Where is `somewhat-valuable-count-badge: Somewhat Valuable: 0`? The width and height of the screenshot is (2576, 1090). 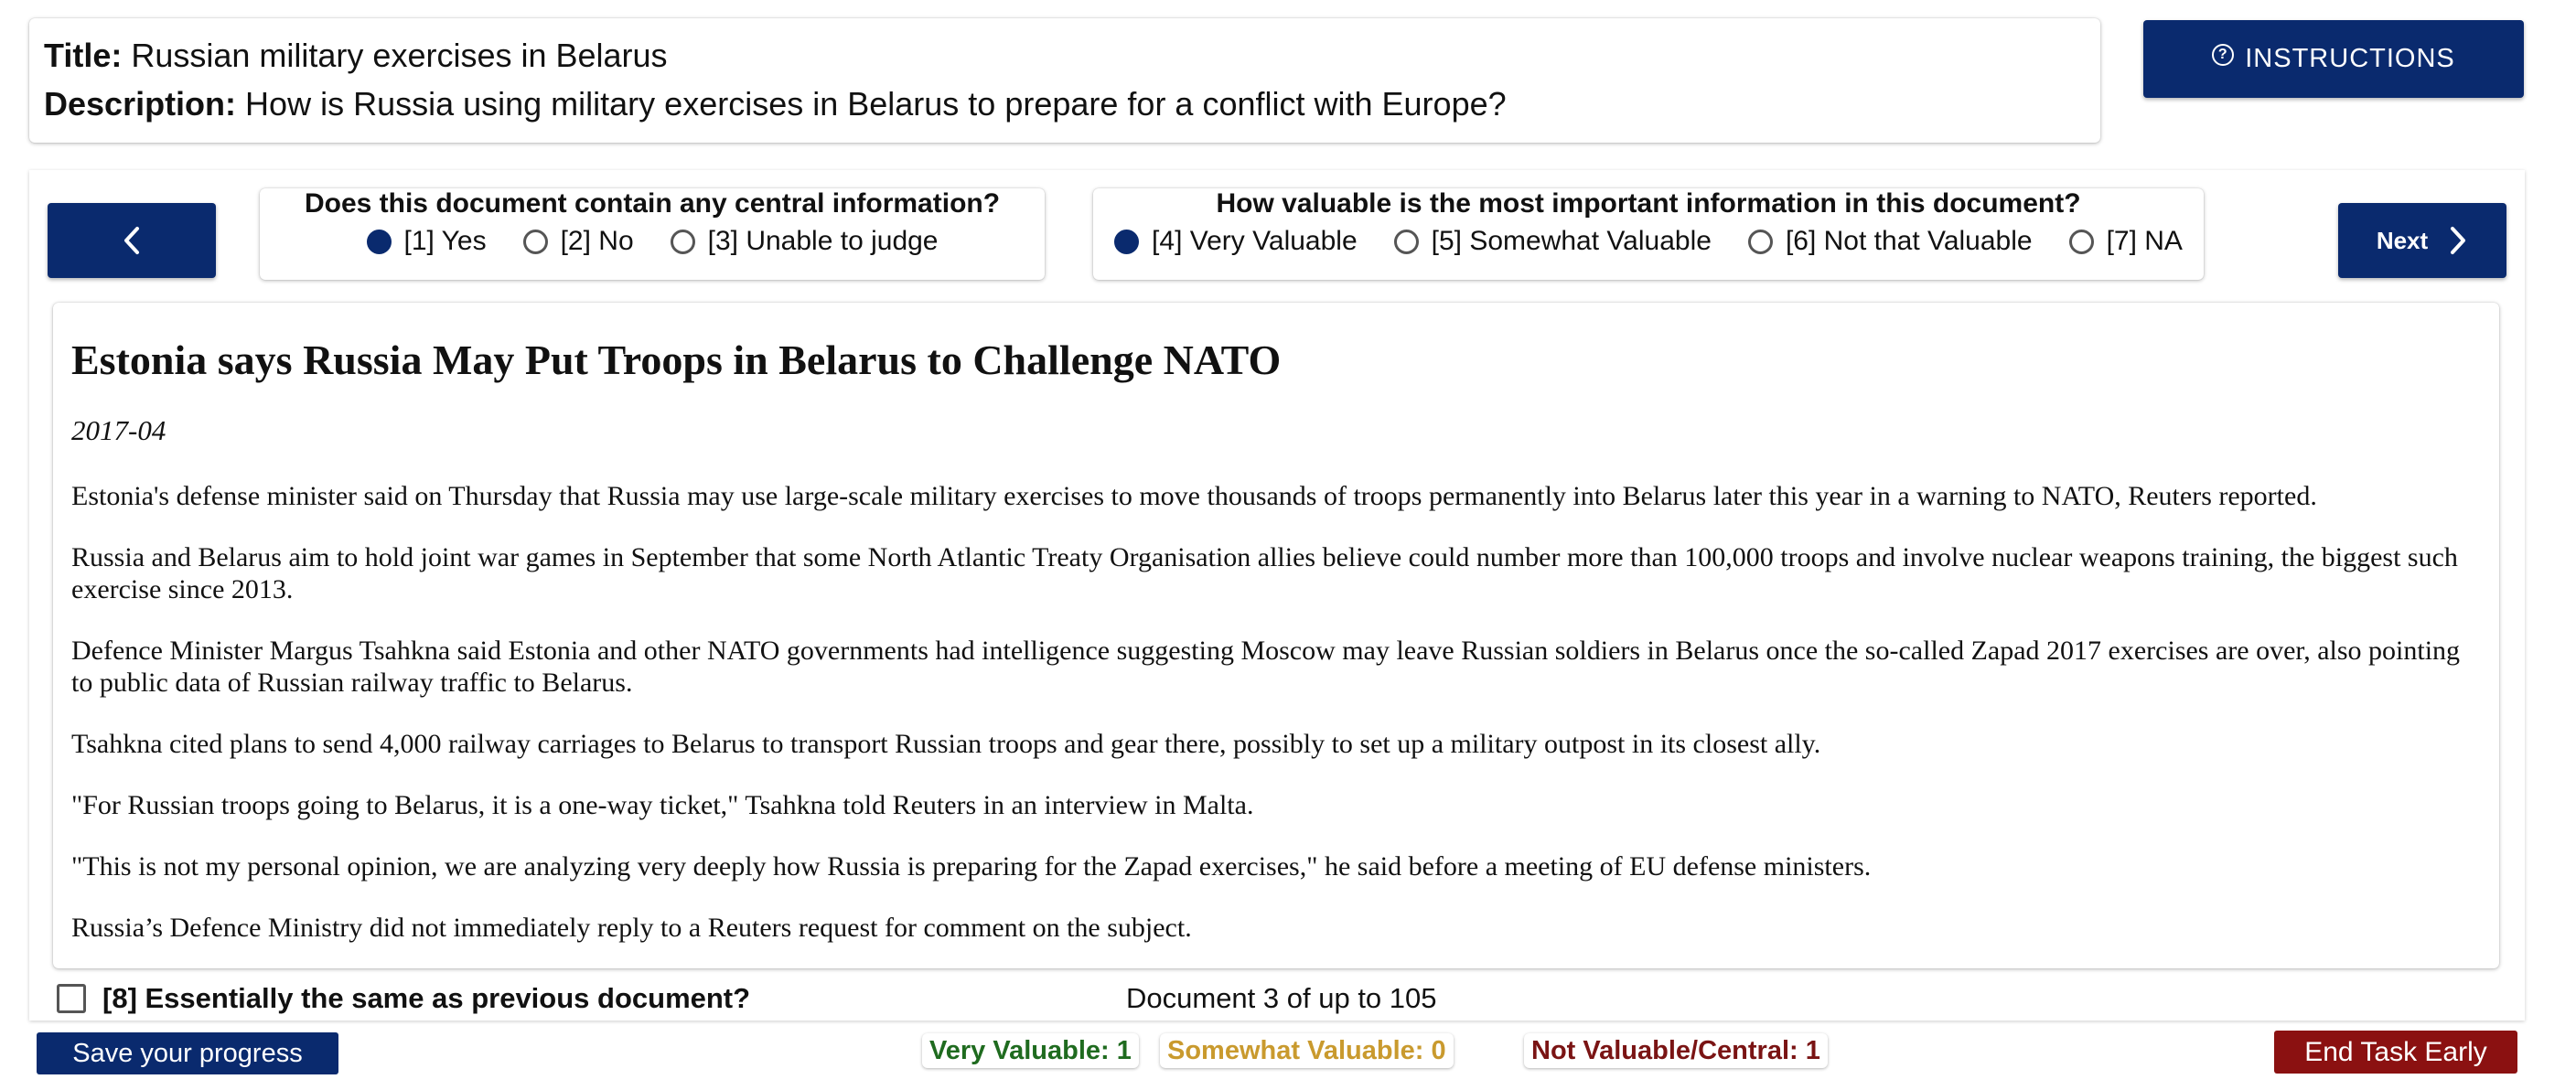 somewhat-valuable-count-badge: Somewhat Valuable: 0 is located at coordinates (1307, 1051).